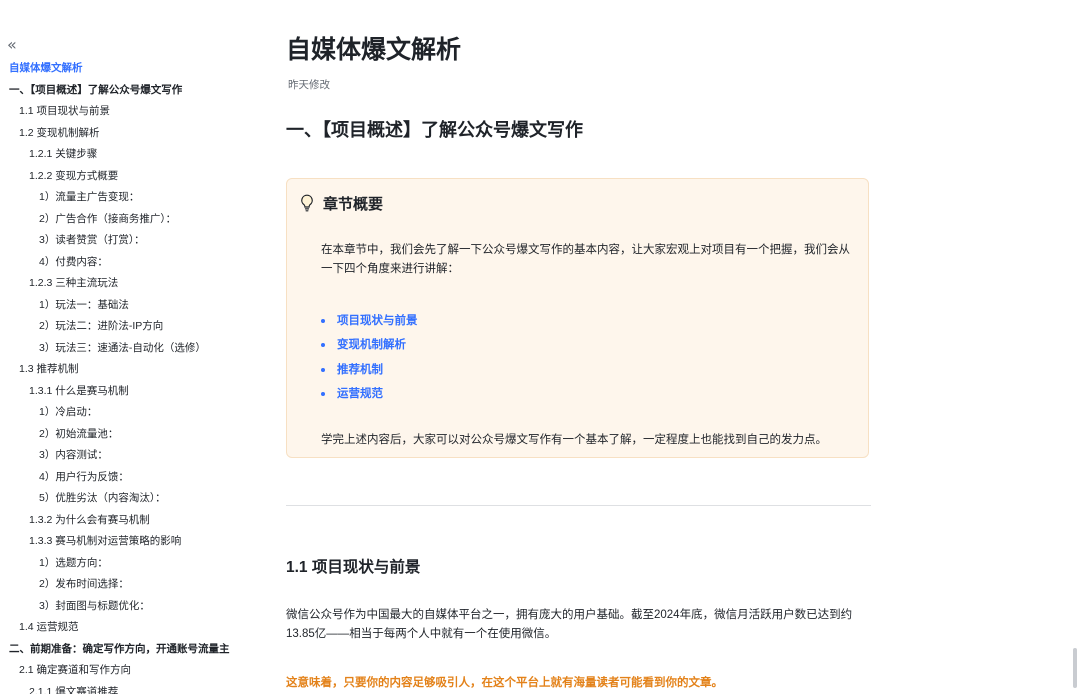 Image resolution: width=1079 pixels, height=694 pixels. I want to click on section-heading-1-1: 1.1 项目现状与前景, so click(353, 567).